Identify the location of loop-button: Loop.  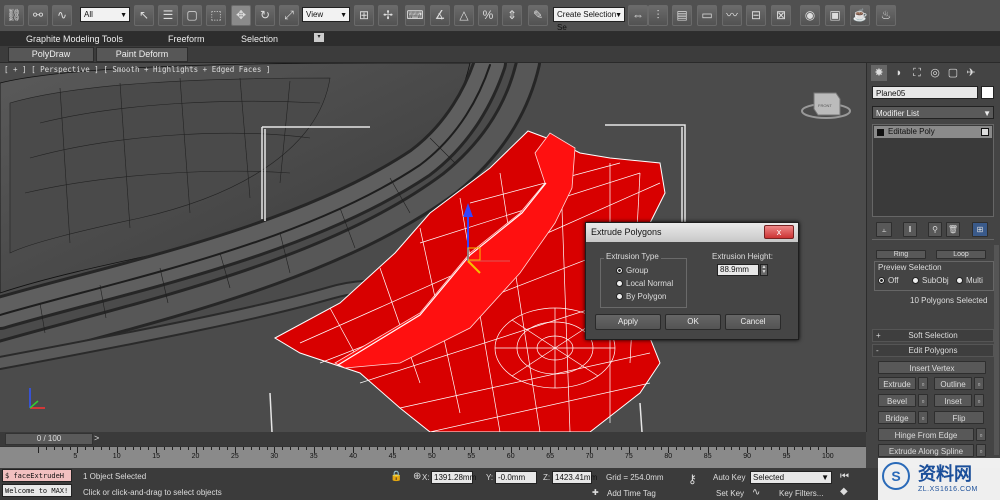
(961, 254).